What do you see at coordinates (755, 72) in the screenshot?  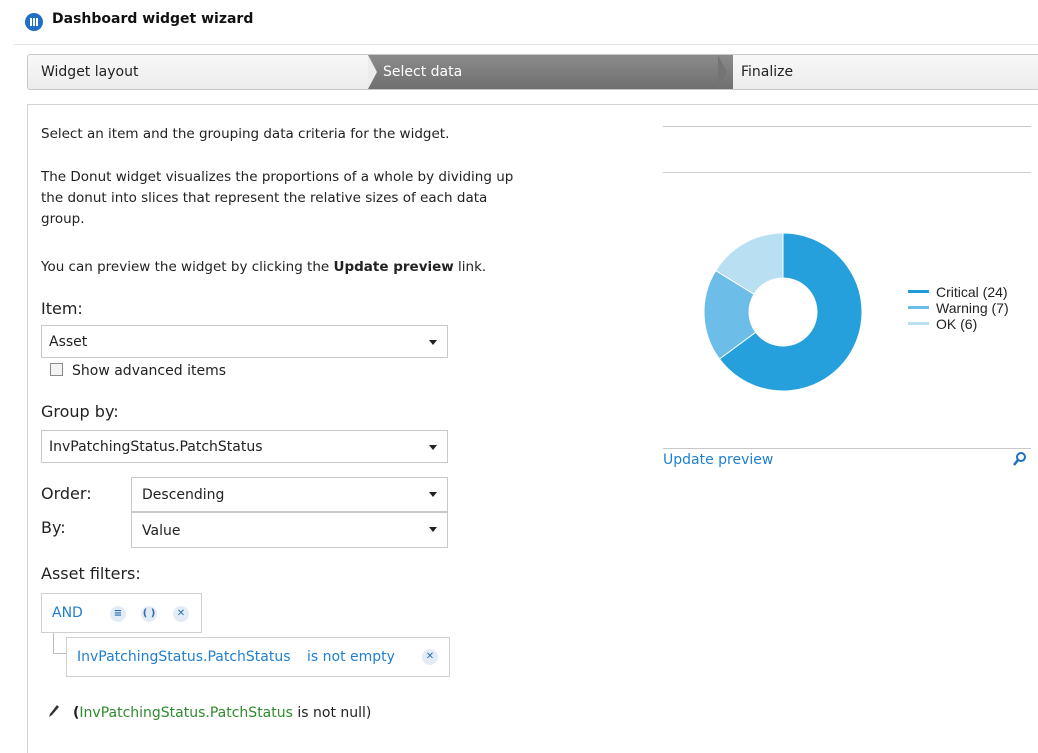 I see `step-finalize: Finalize` at bounding box center [755, 72].